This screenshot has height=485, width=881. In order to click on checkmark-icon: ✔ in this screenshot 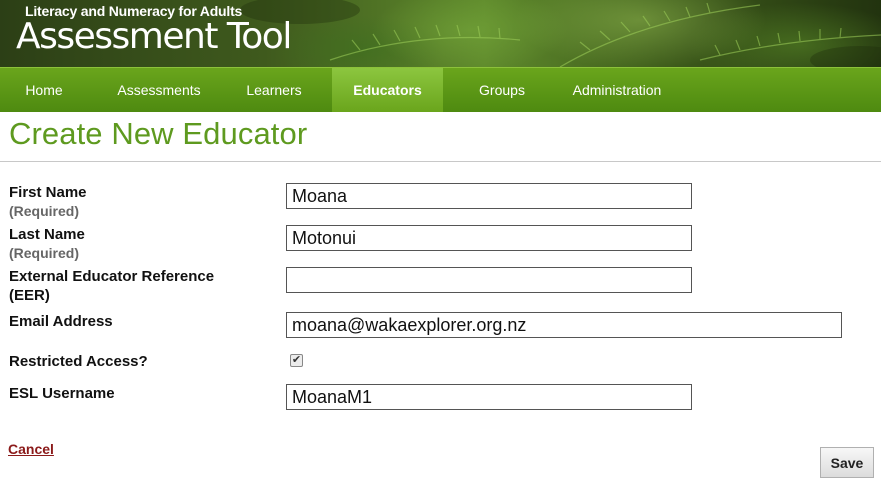, I will do `click(296, 360)`.